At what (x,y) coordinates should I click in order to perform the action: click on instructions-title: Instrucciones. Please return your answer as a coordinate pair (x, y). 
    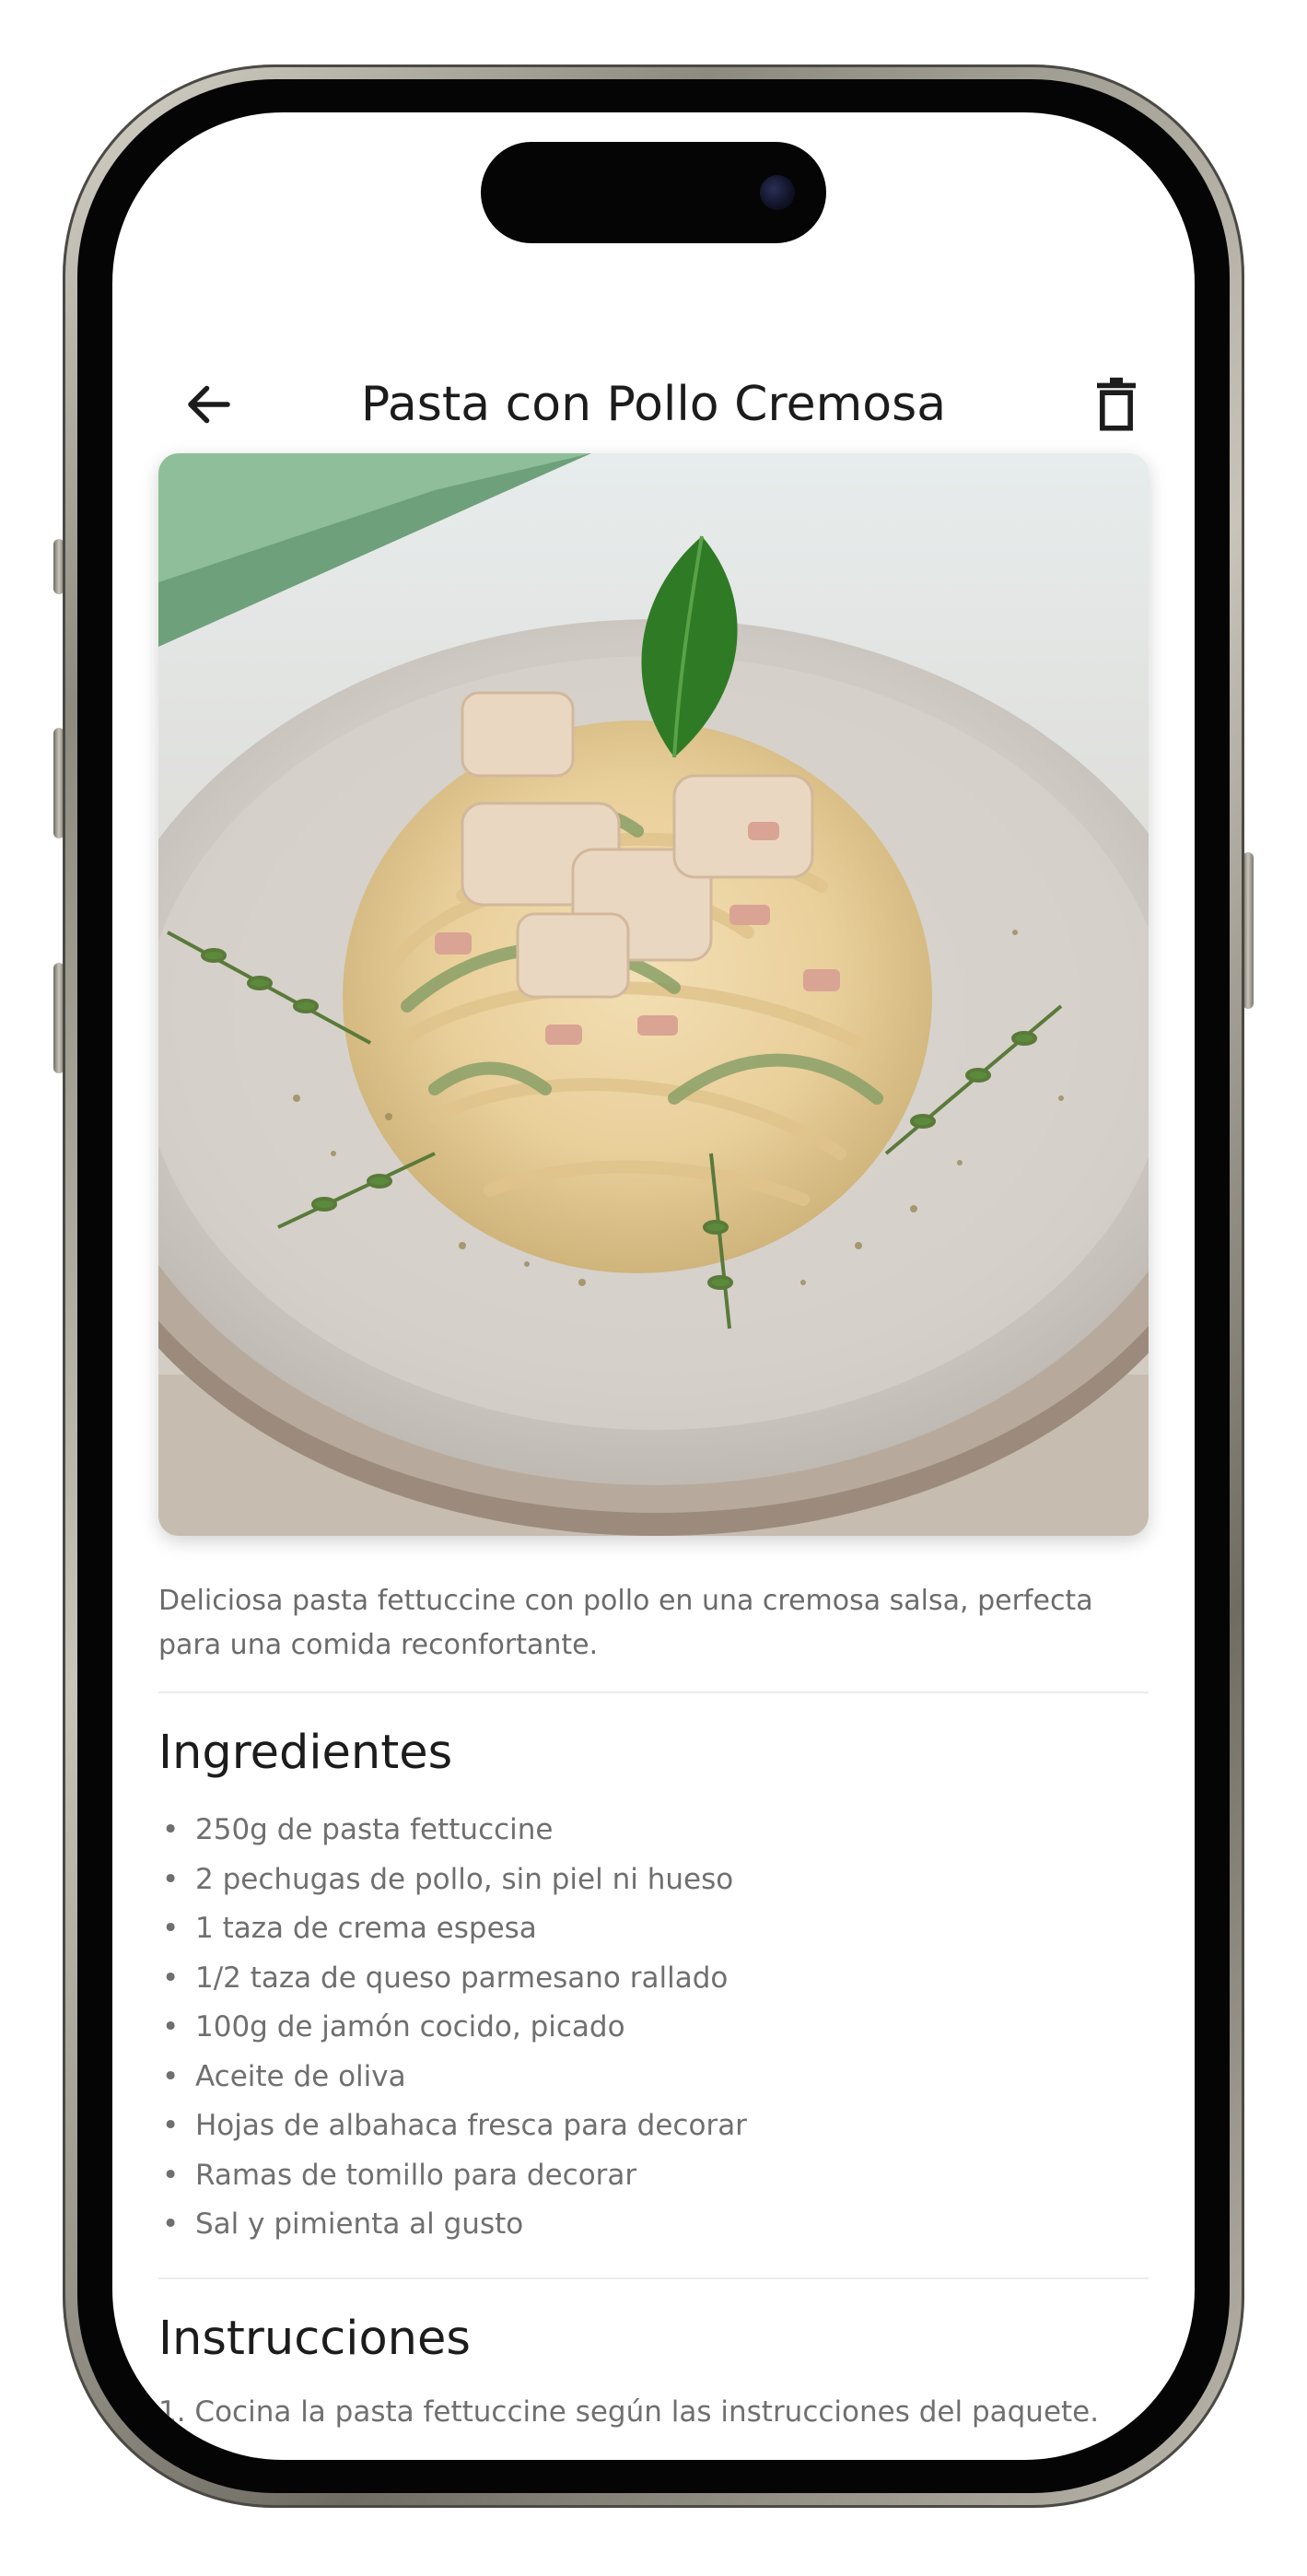
    Looking at the image, I should click on (315, 2338).